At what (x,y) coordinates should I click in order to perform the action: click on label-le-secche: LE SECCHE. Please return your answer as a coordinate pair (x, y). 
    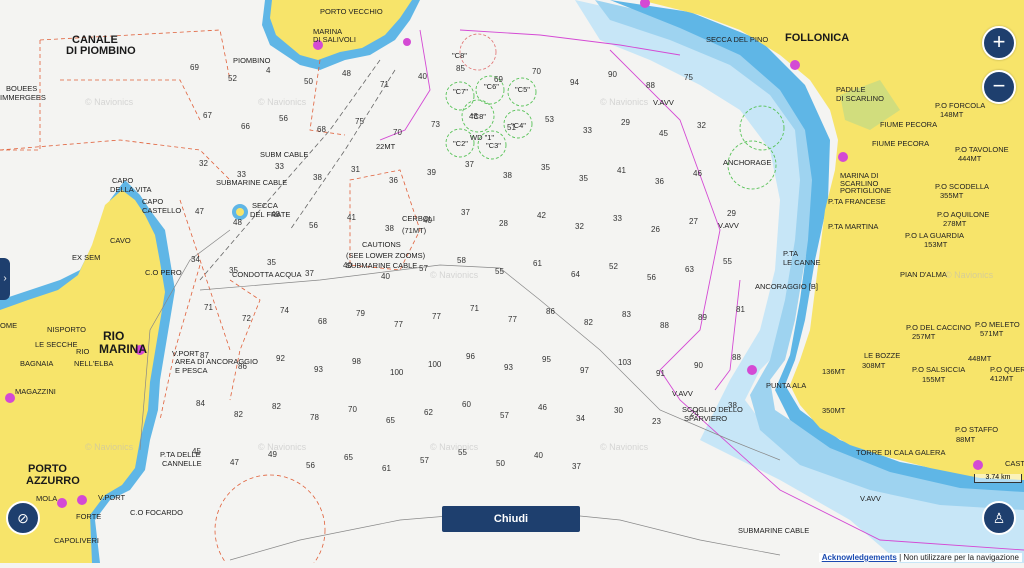
    Looking at the image, I should click on (56, 344).